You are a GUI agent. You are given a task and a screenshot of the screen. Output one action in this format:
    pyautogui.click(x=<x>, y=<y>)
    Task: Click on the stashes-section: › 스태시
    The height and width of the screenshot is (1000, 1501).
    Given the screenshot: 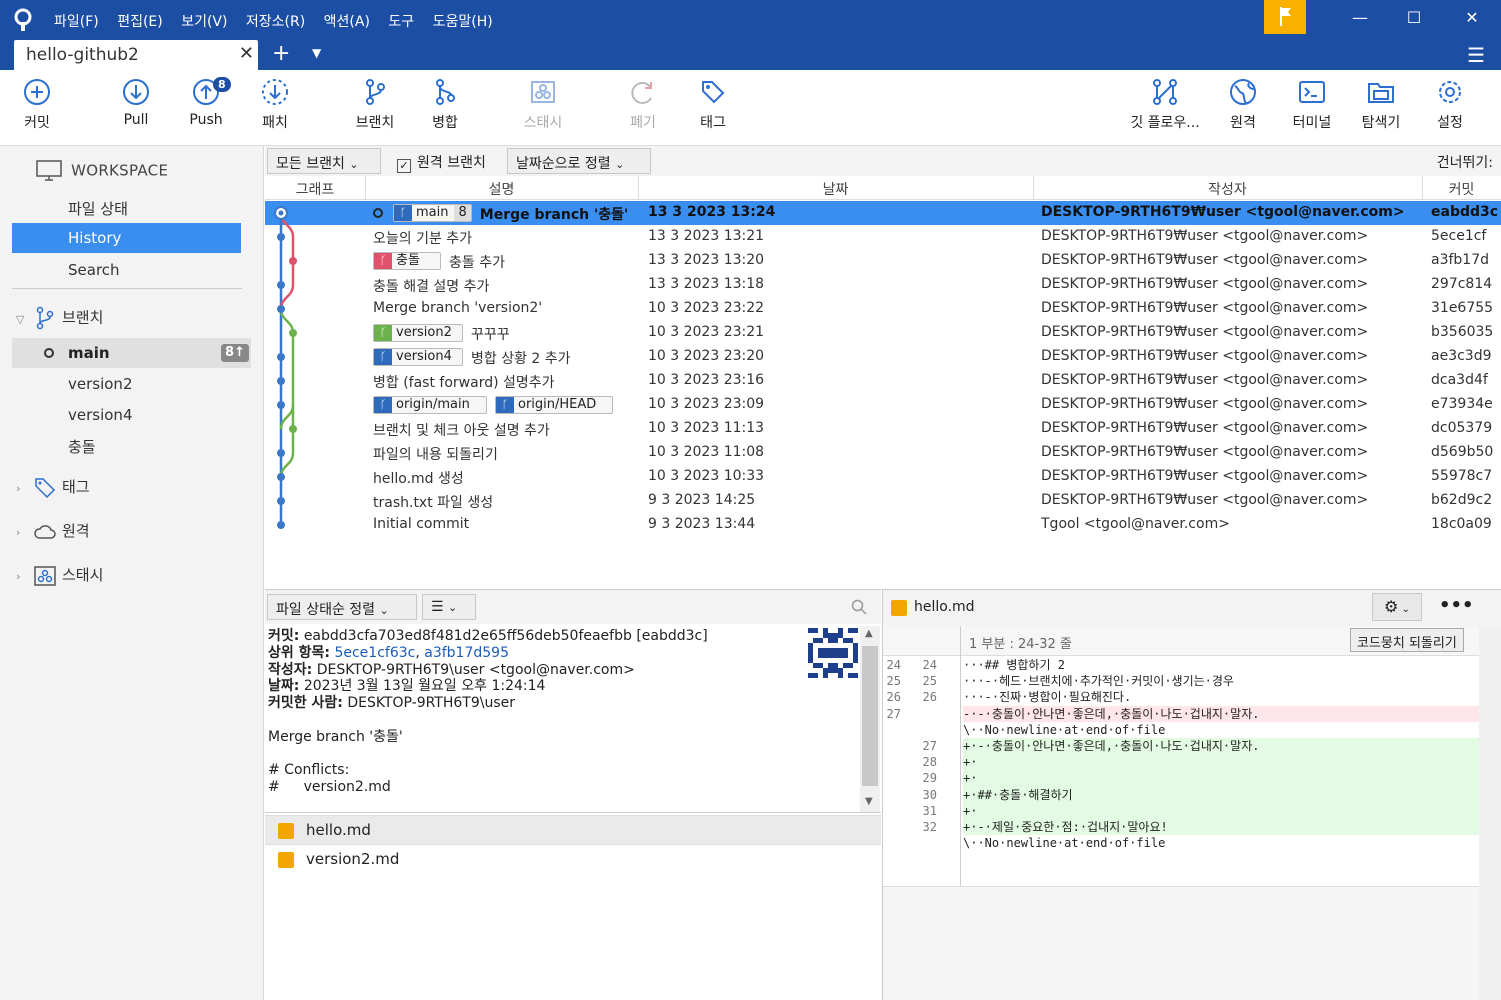 What is the action you would take?
    pyautogui.click(x=59, y=575)
    